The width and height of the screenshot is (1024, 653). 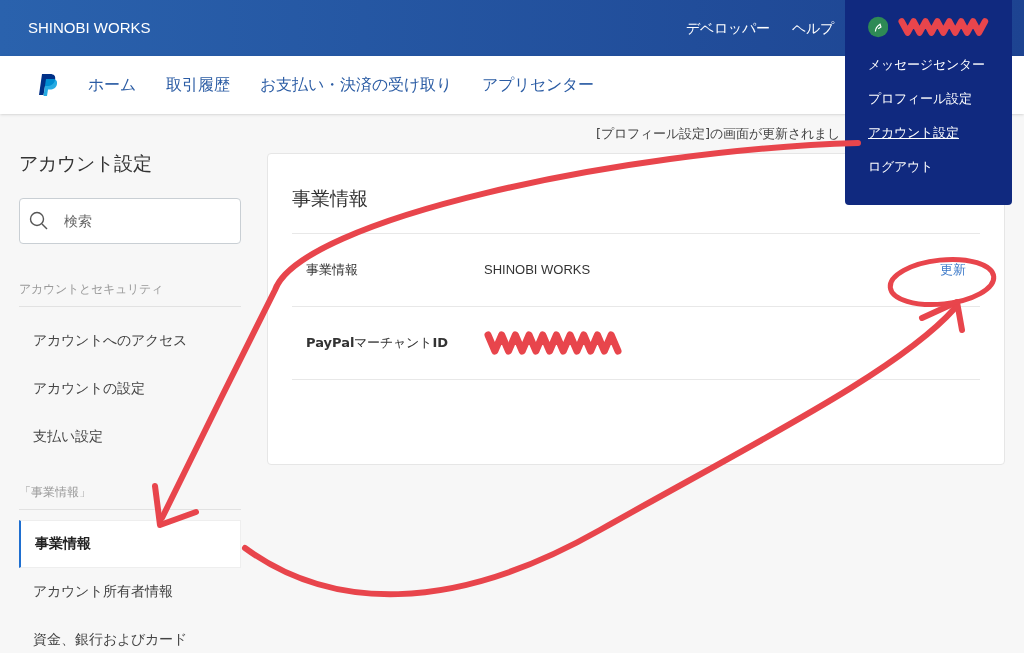 I want to click on menu-item: アカウント設定, so click(x=928, y=133).